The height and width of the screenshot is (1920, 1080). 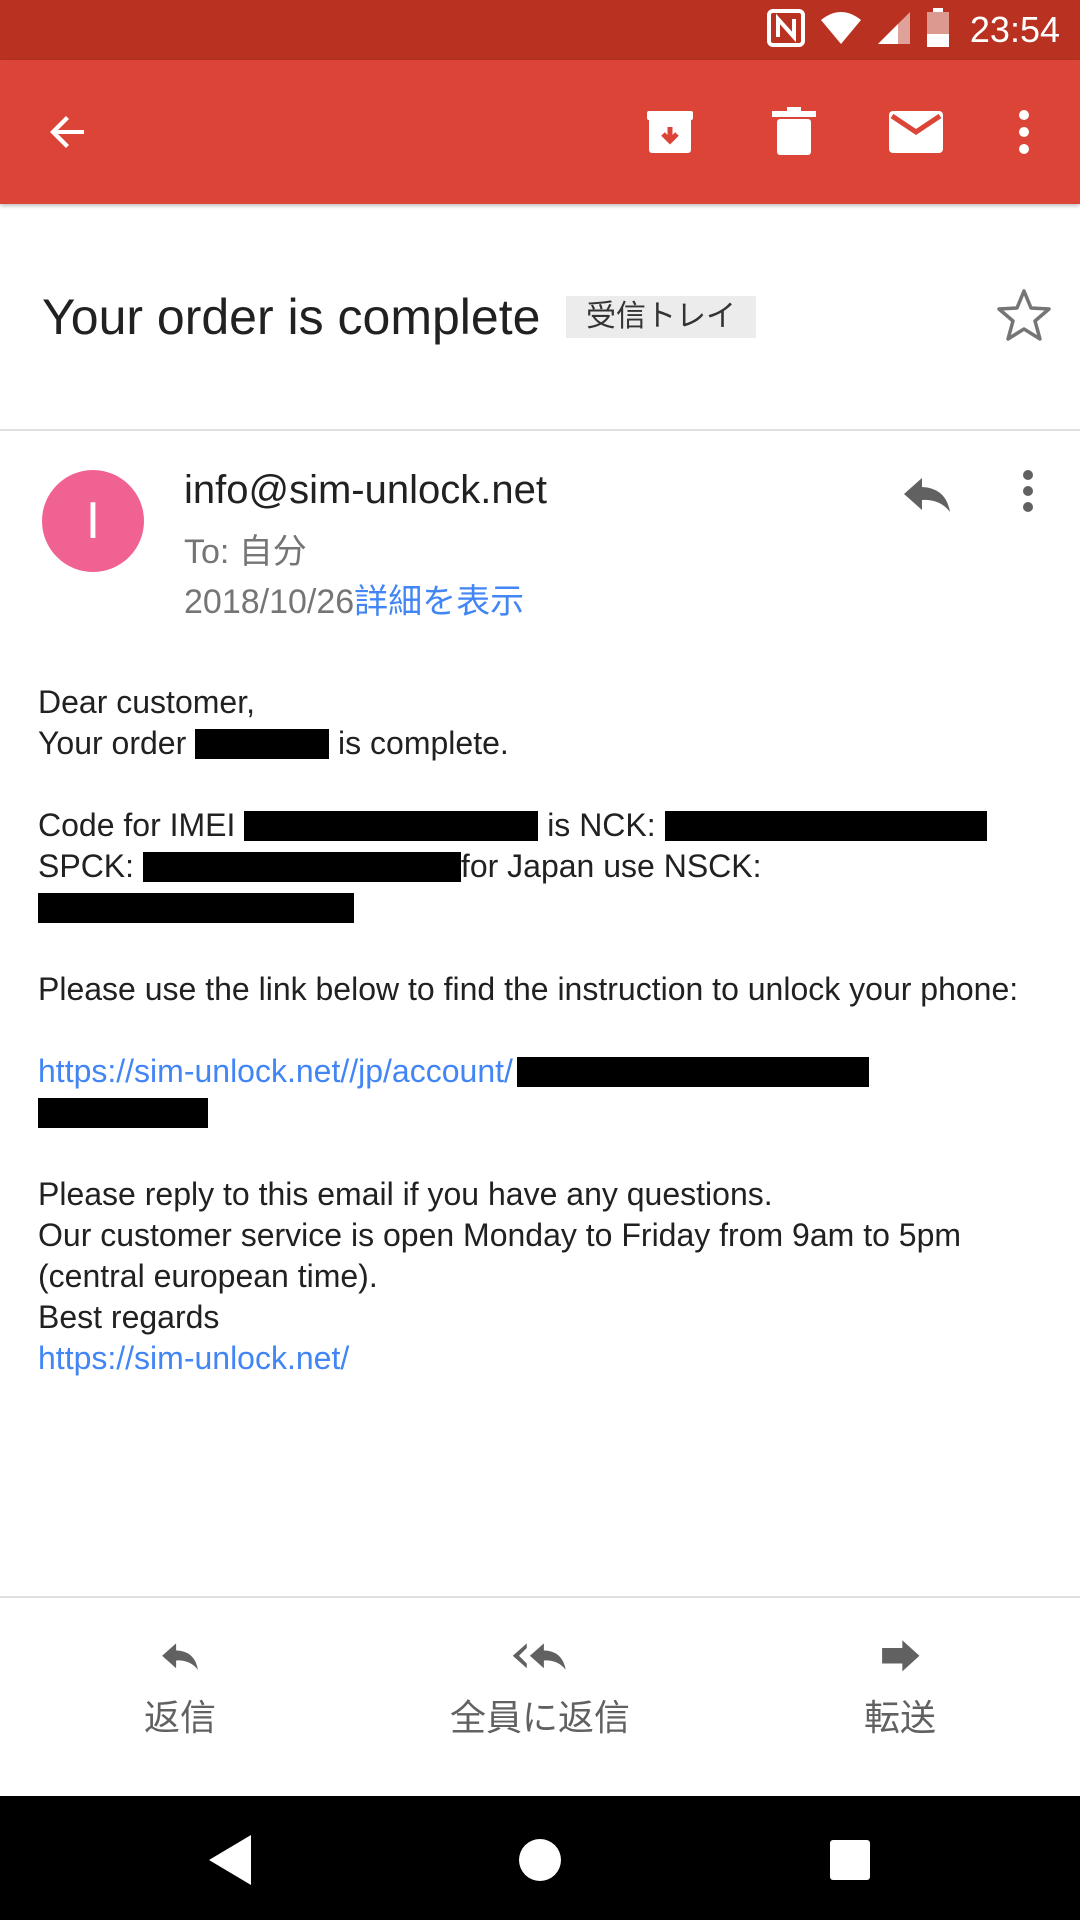 I want to click on nfc-icon, so click(x=786, y=30).